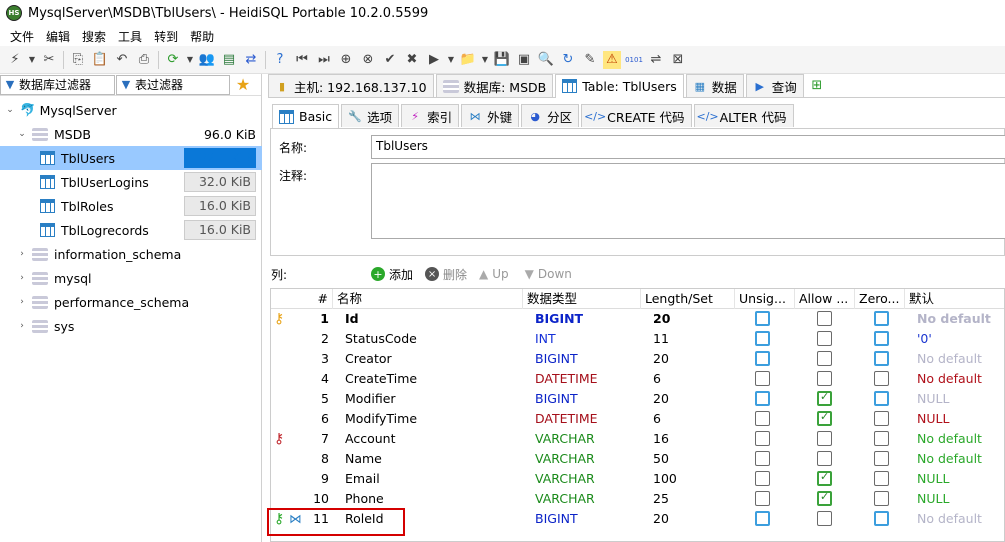 This screenshot has height=542, width=1005. I want to click on tab-data: ▦ 数据, so click(714, 85).